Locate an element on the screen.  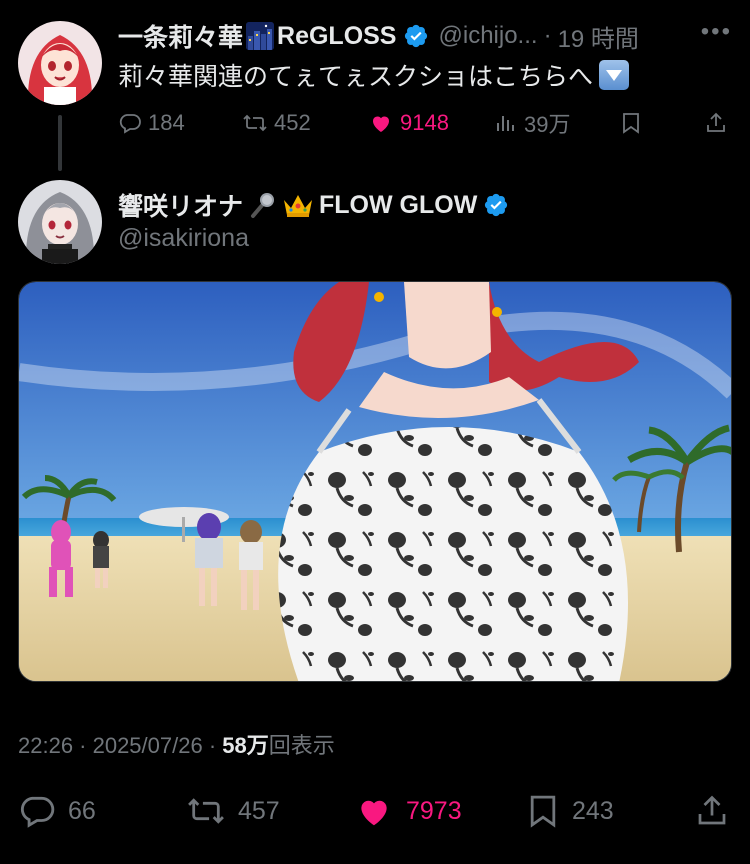
down-arrow-emoji is located at coordinates (614, 75).